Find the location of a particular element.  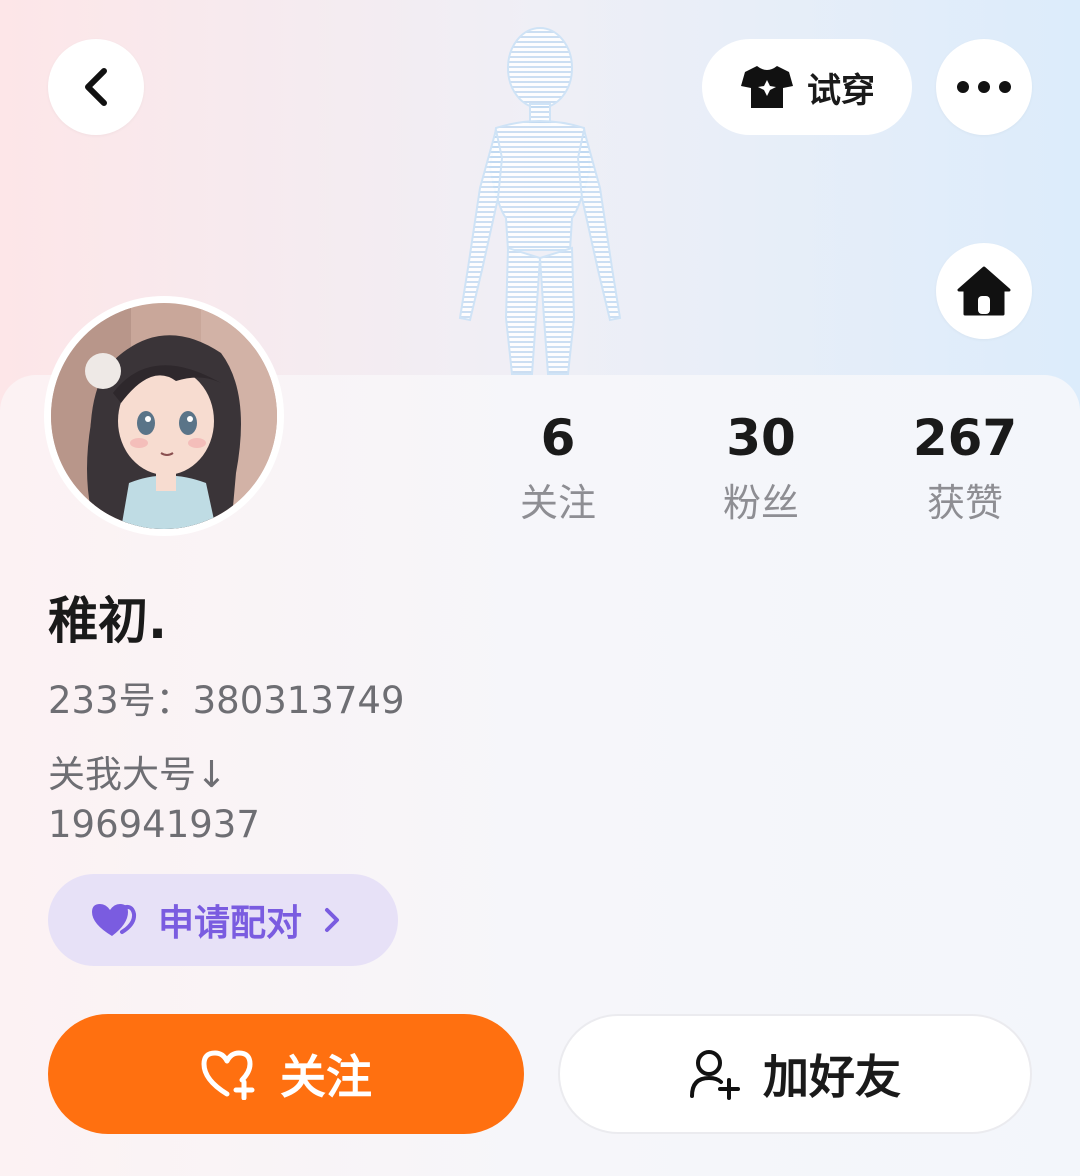

chevron-left-icon is located at coordinates (96, 87).